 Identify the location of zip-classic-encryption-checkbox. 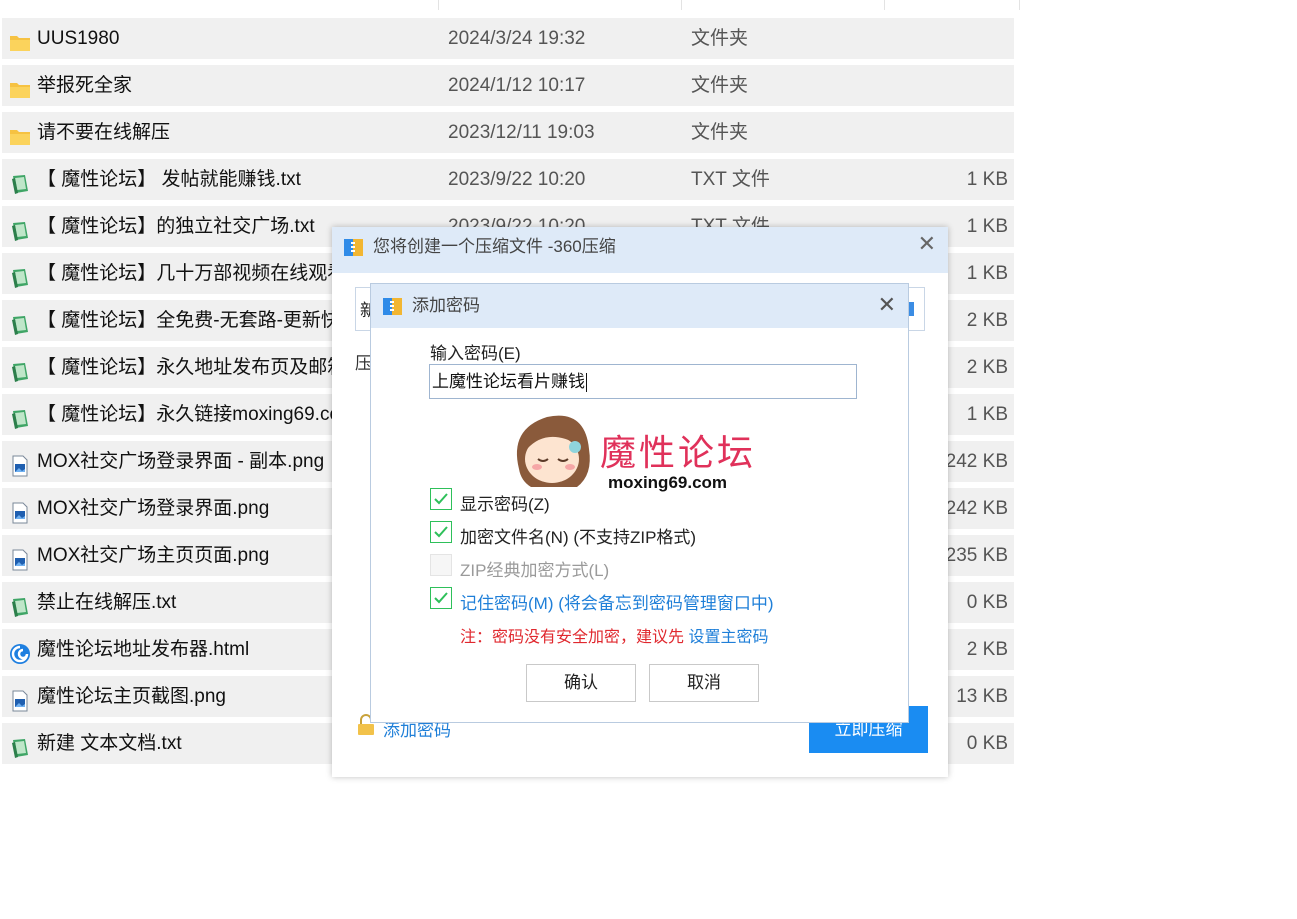
(441, 565).